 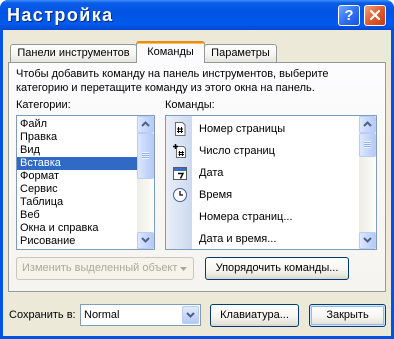 I want to click on title-close-button, so click(x=375, y=15).